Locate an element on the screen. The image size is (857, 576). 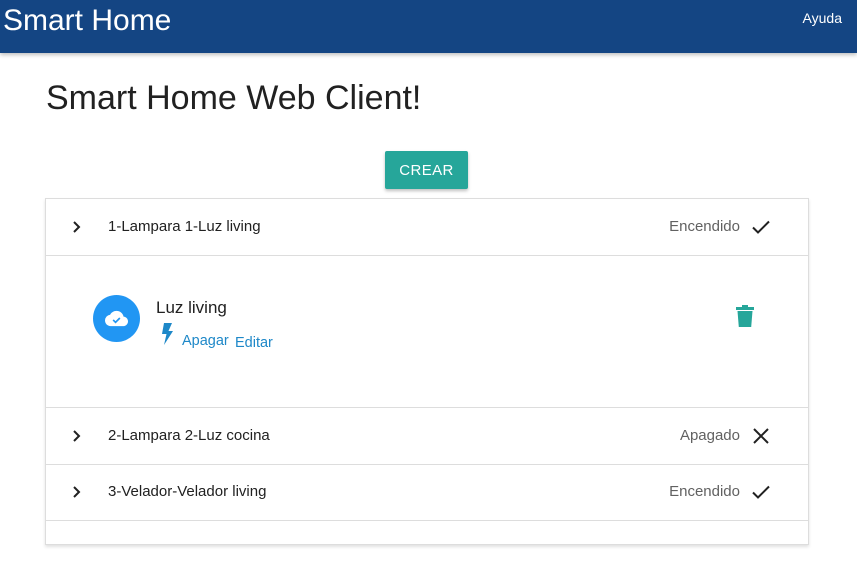
top-navbar: Smart Home Ayuda is located at coordinates (428, 26).